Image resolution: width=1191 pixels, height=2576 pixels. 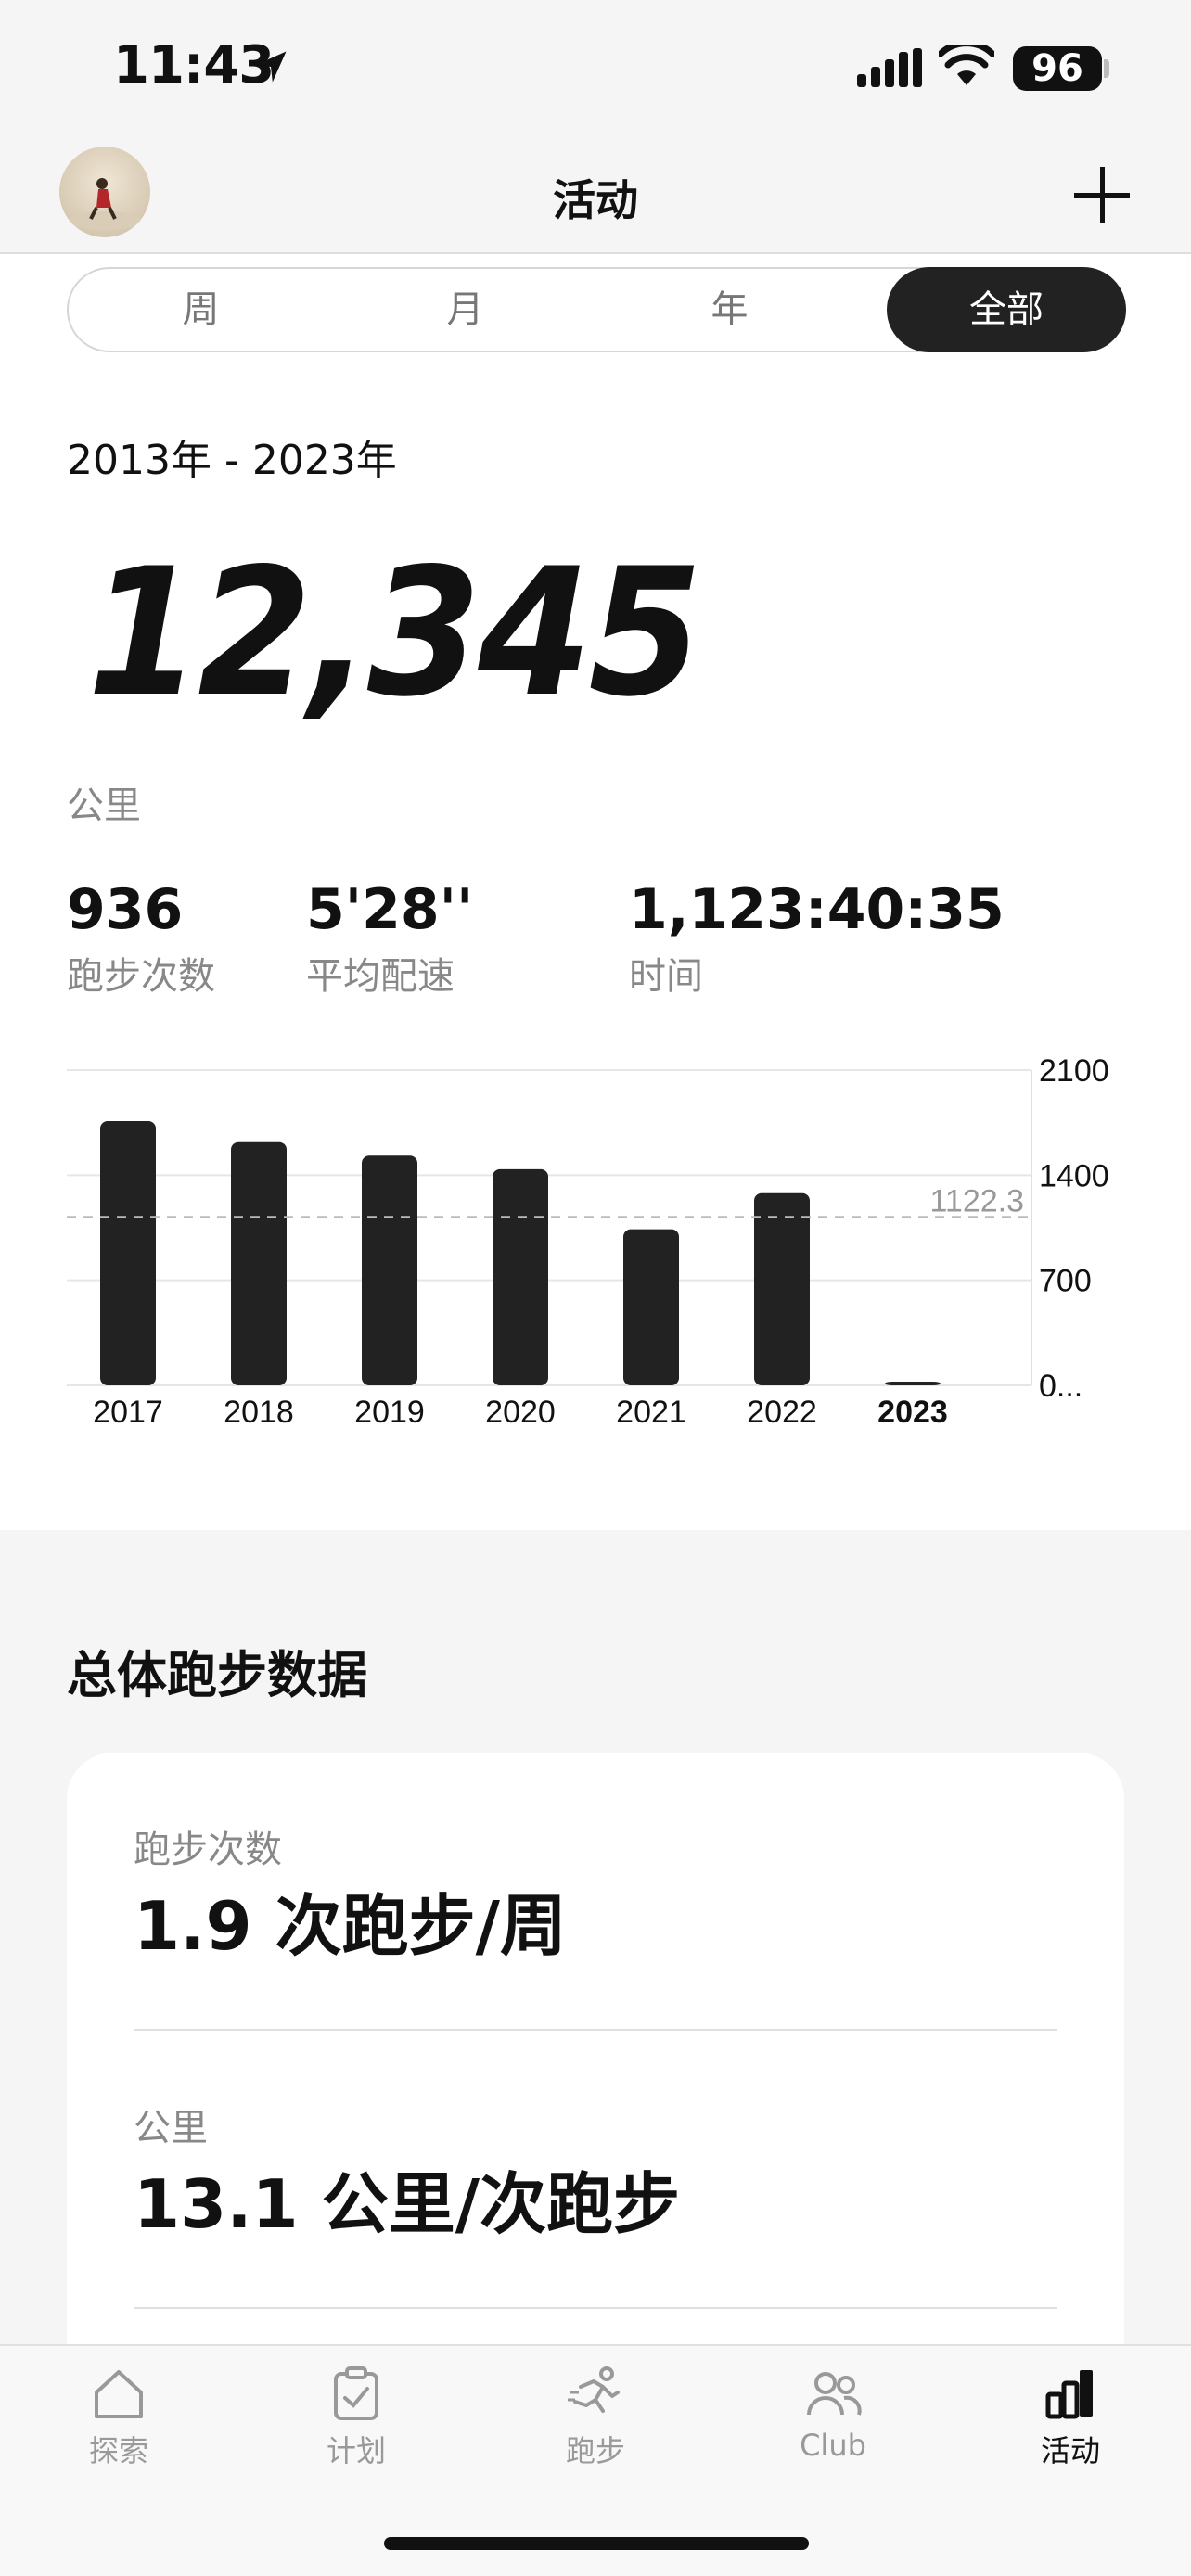 I want to click on battery-indicator: 96, so click(x=1058, y=68).